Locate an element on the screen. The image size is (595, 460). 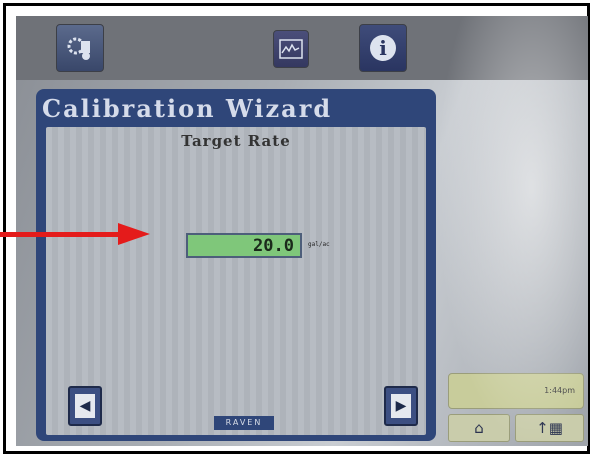
back-button: ◀ is located at coordinates (85, 406).